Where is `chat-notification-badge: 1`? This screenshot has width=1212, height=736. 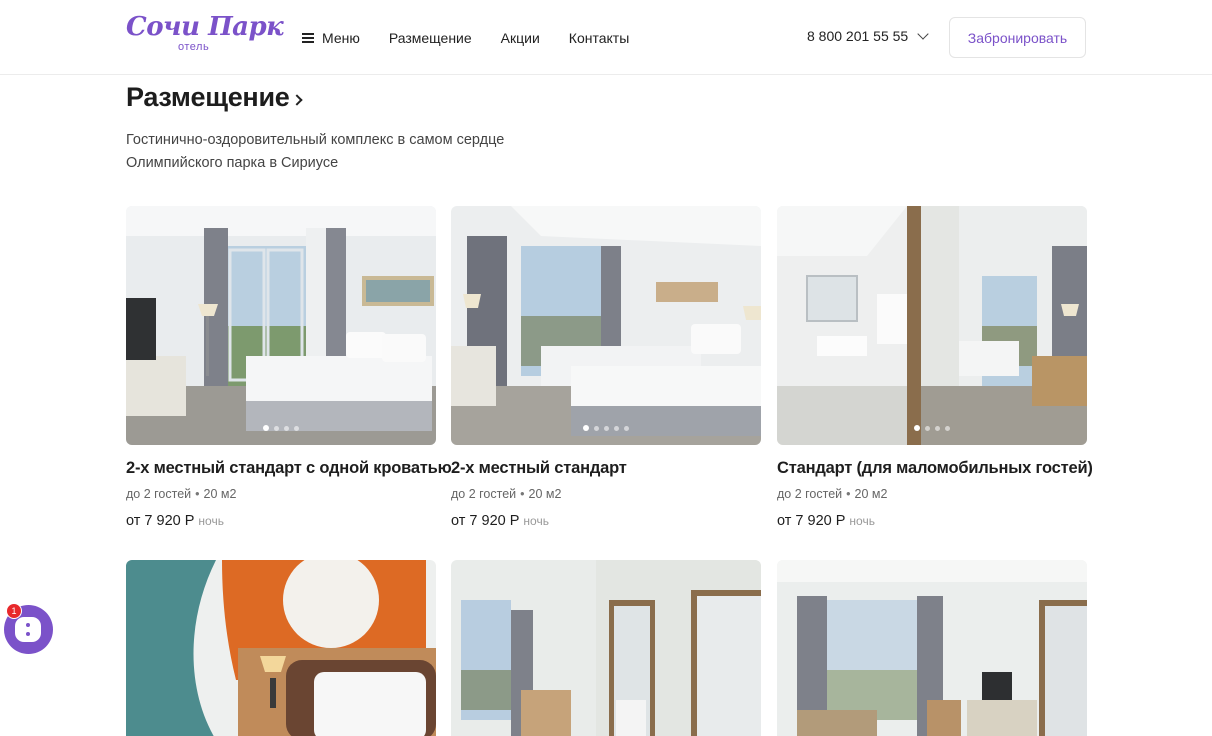
chat-notification-badge: 1 is located at coordinates (14, 611).